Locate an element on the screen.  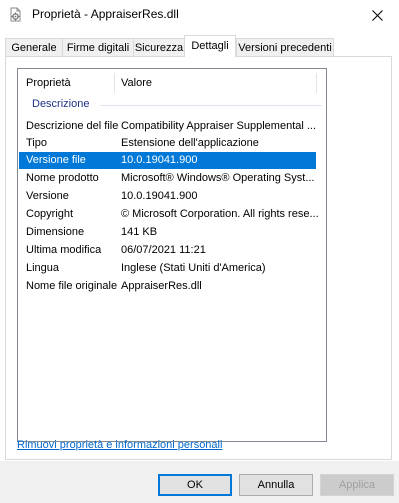
column-header-property: Proprietà is located at coordinates (48, 82).